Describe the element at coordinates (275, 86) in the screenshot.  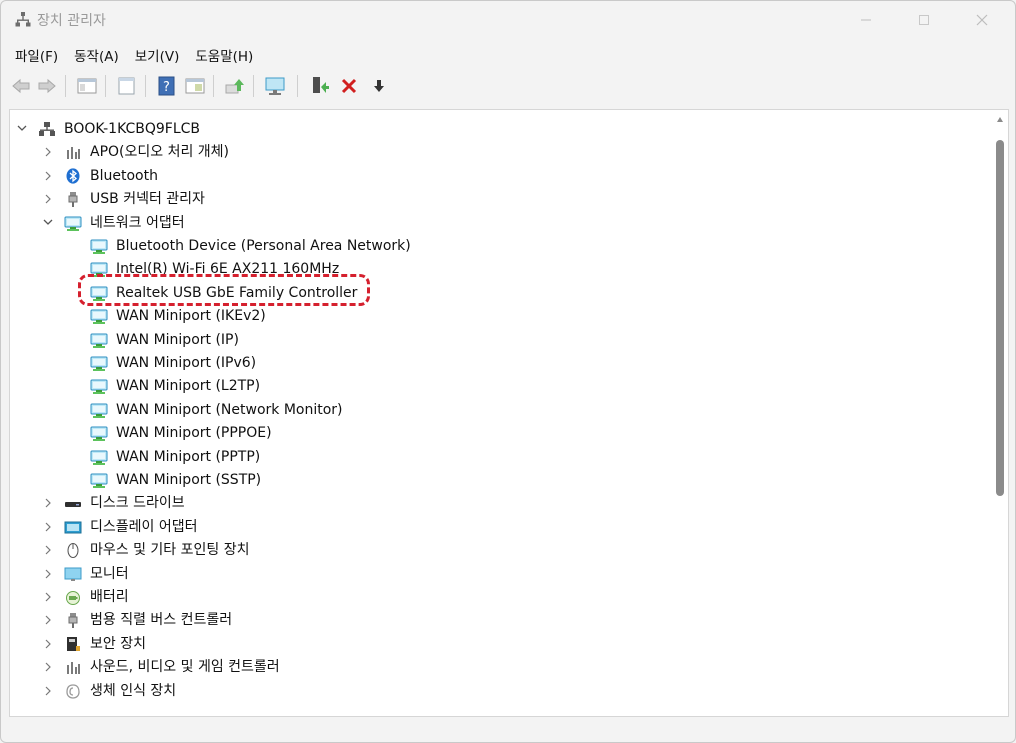
I see `scan-hardware-icon` at that location.